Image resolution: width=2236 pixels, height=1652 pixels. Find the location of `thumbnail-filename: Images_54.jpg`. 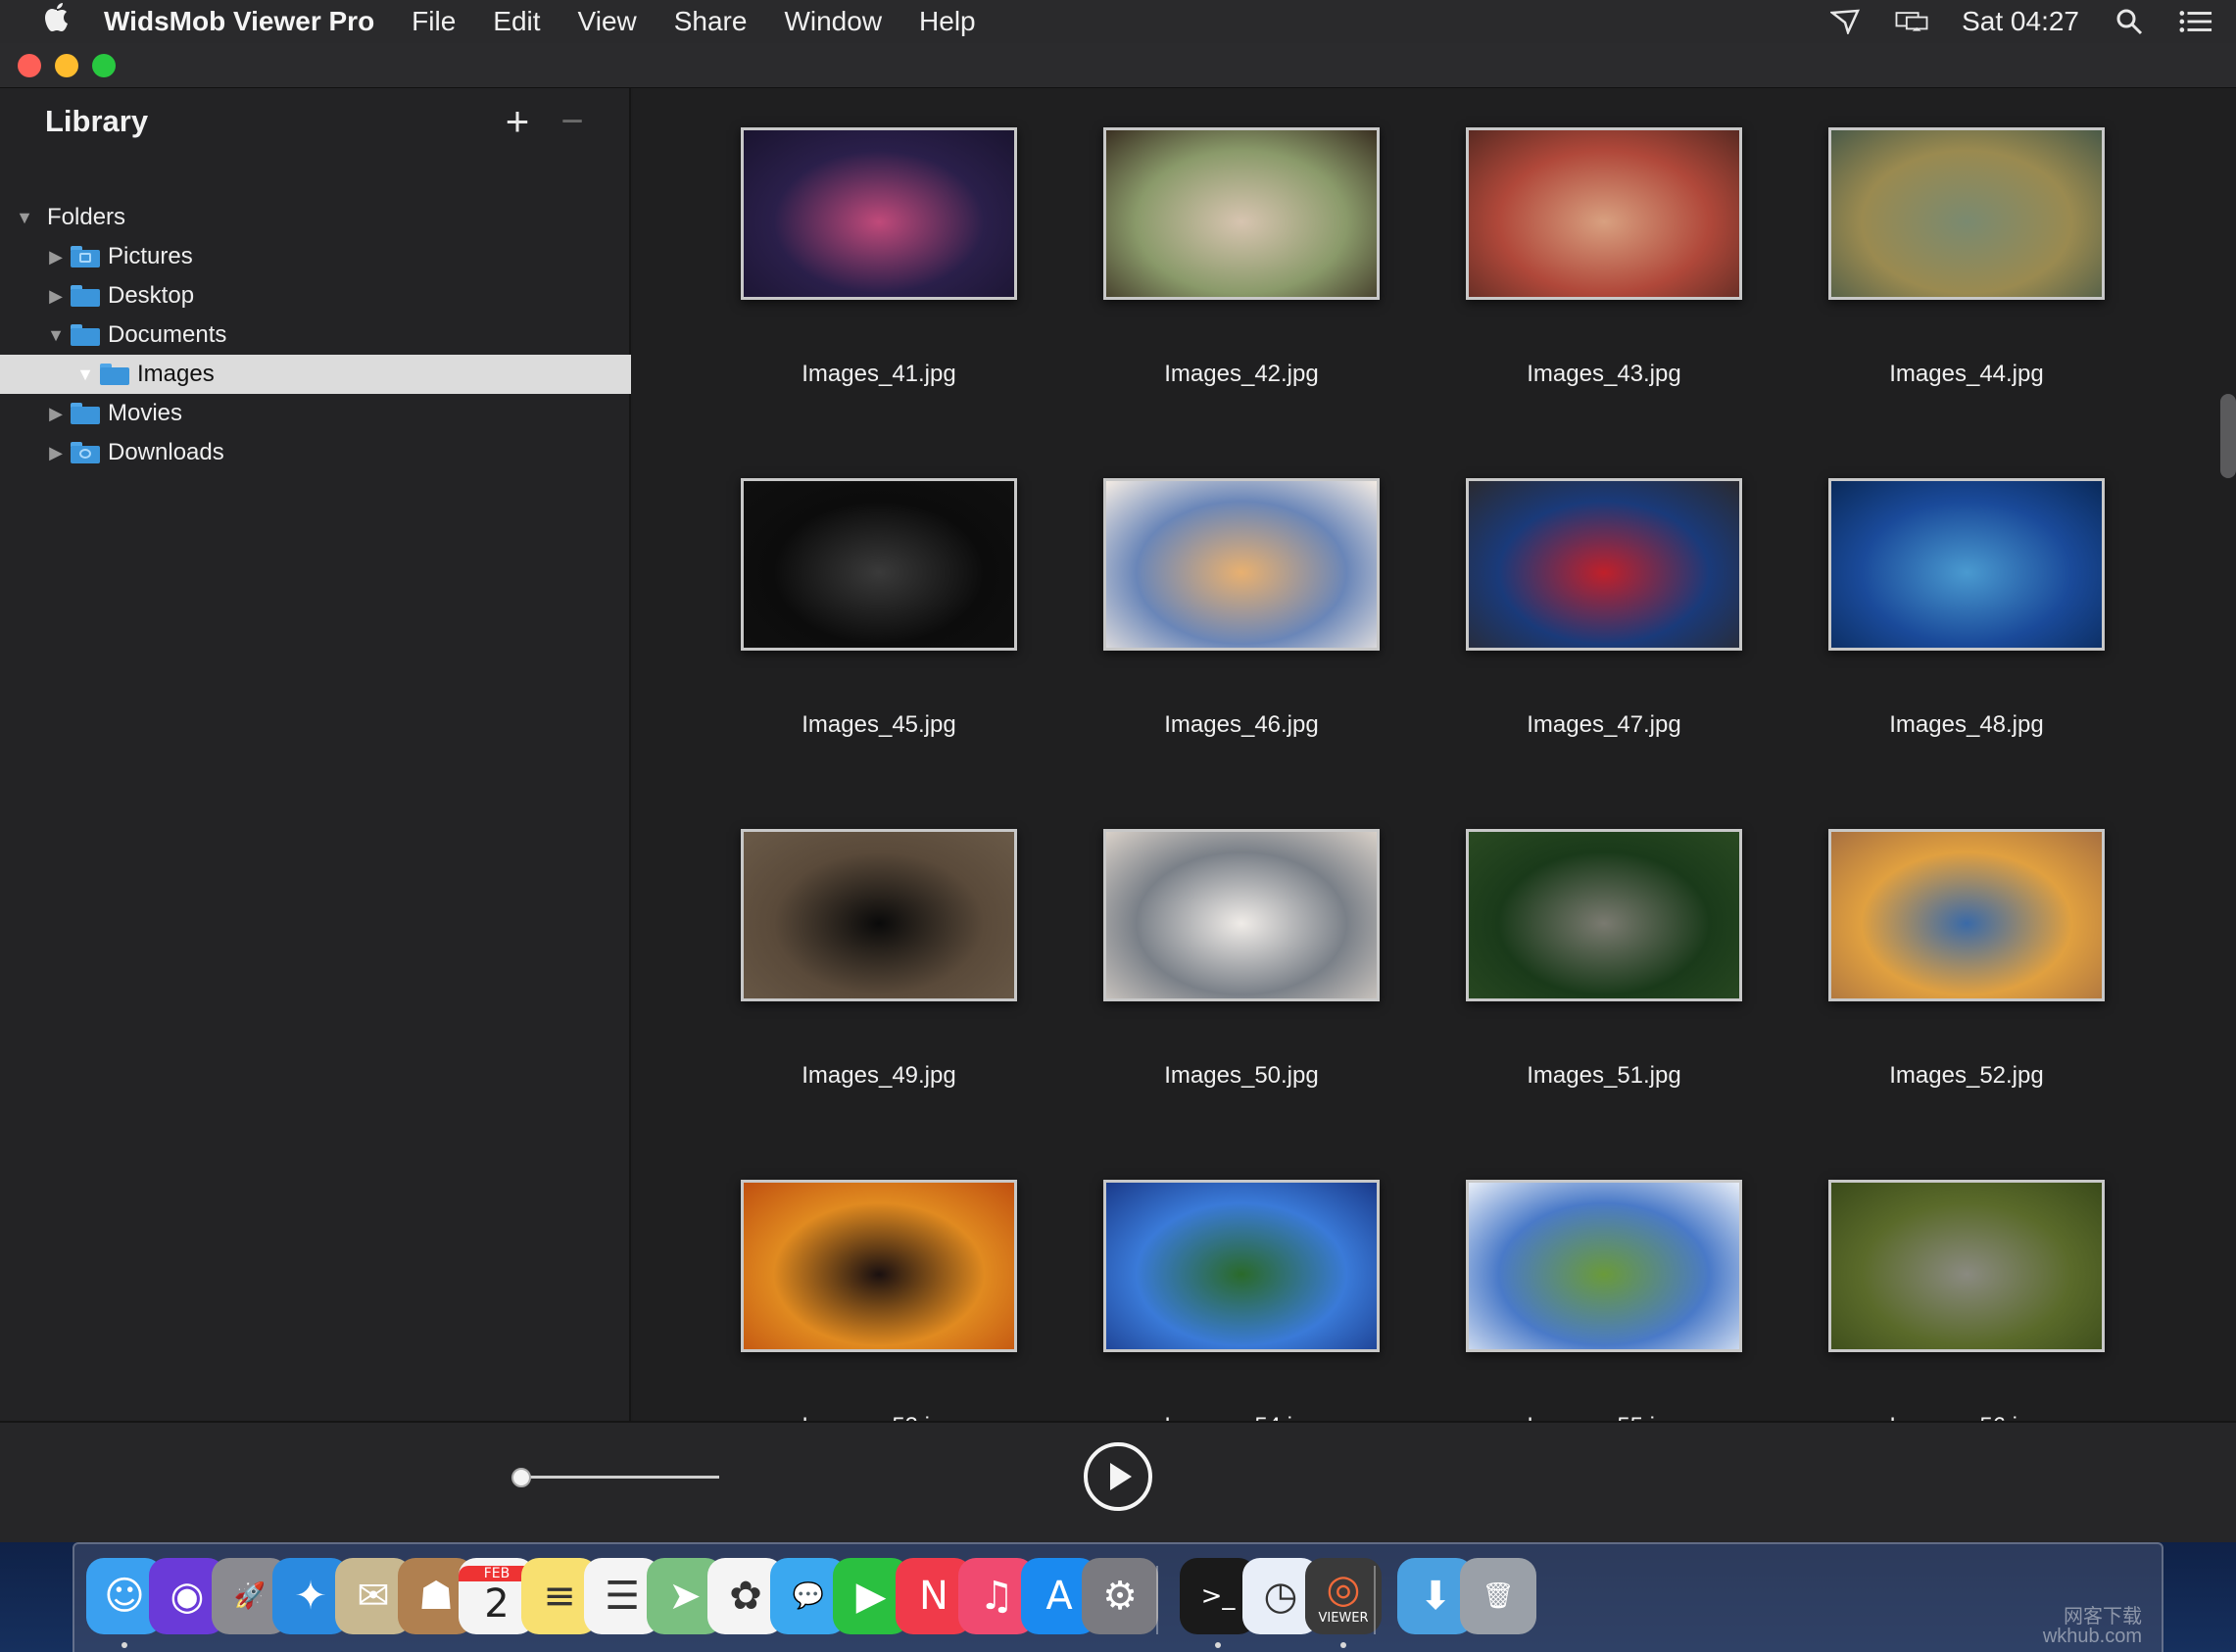

thumbnail-filename: Images_54.jpg is located at coordinates (1241, 1417).